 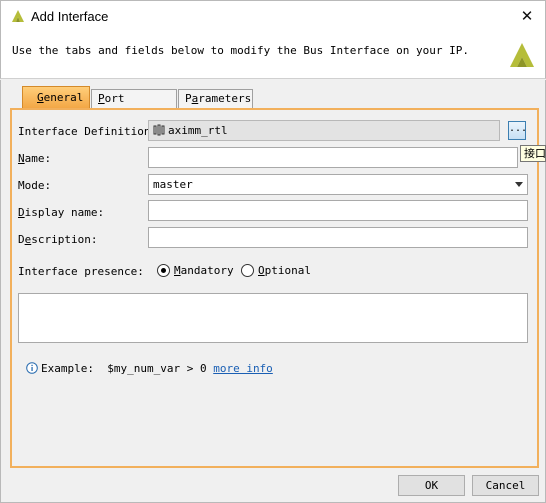 I want to click on interface-definition-label: Interface Definition:, so click(x=88, y=131).